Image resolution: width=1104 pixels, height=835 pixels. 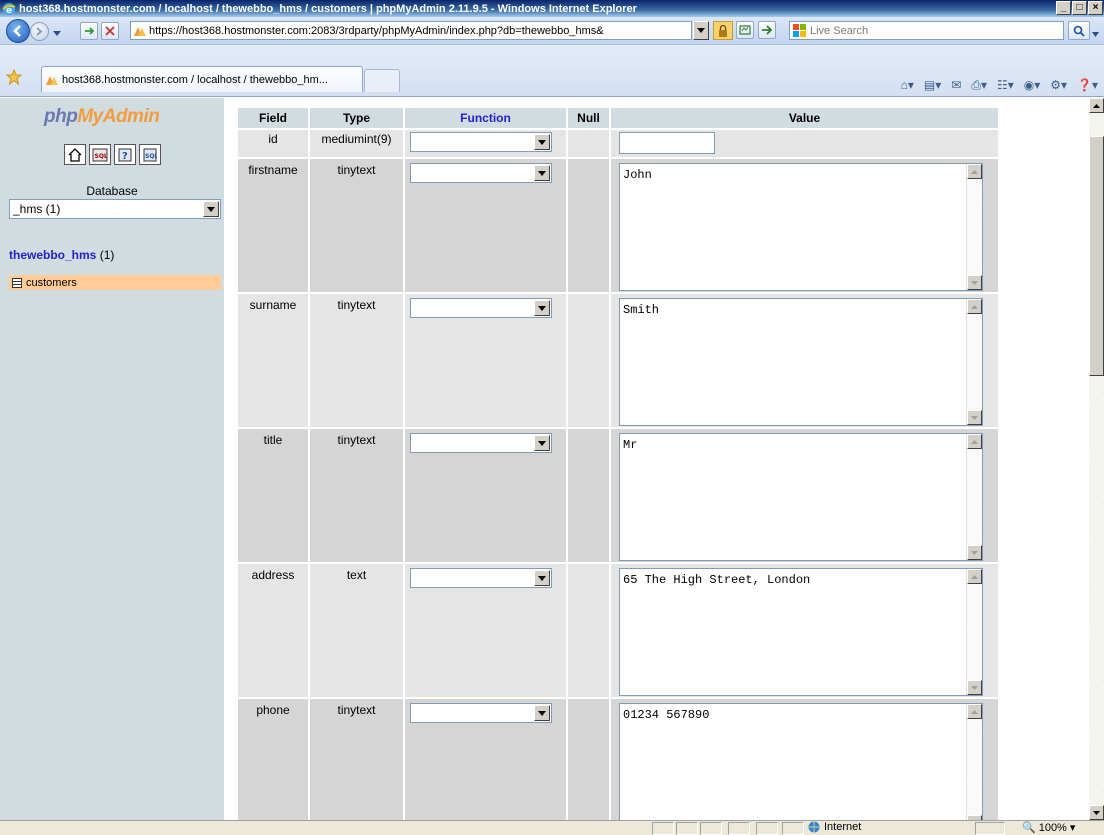 What do you see at coordinates (717, 580) in the screenshot?
I see `value-text: 65 The High Street, London` at bounding box center [717, 580].